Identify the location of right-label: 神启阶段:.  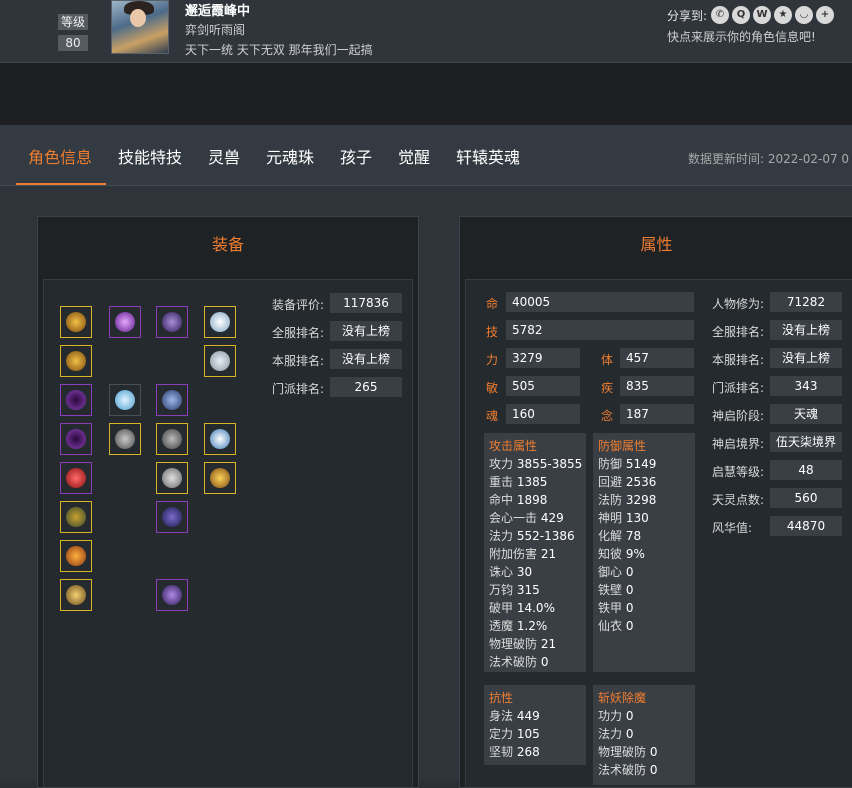
(738, 416).